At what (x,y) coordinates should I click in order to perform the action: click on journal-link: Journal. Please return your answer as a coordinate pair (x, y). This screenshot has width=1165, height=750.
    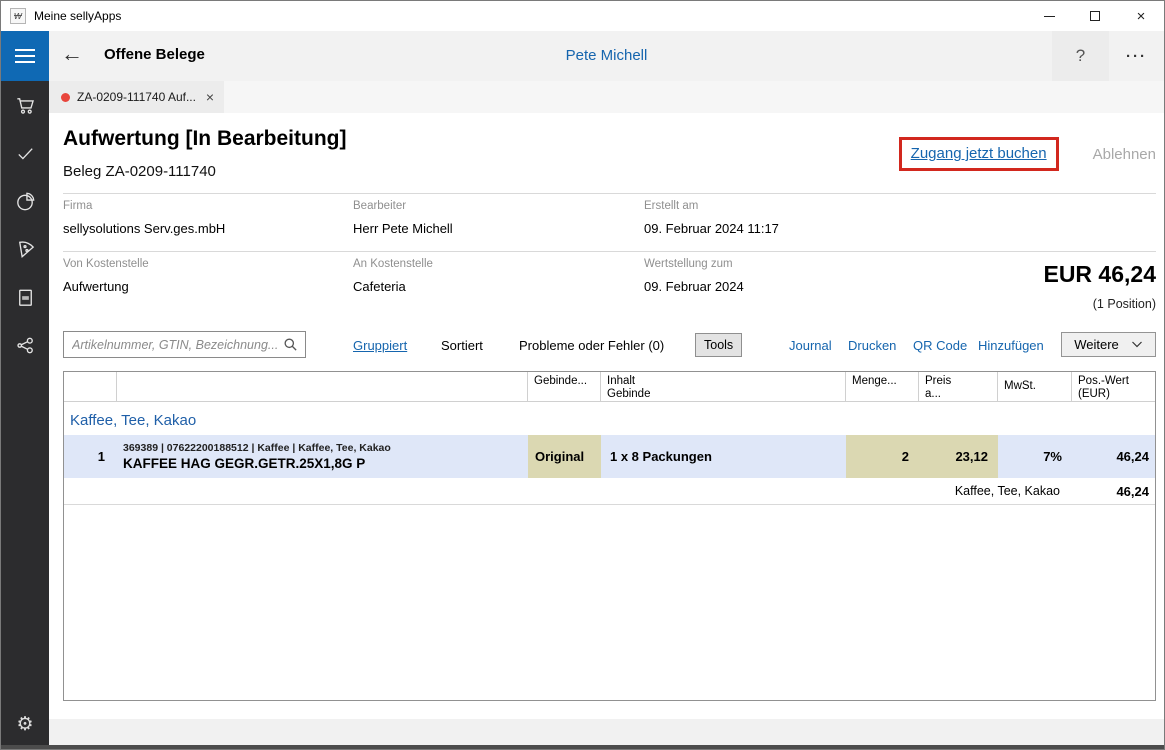
    Looking at the image, I should click on (810, 345).